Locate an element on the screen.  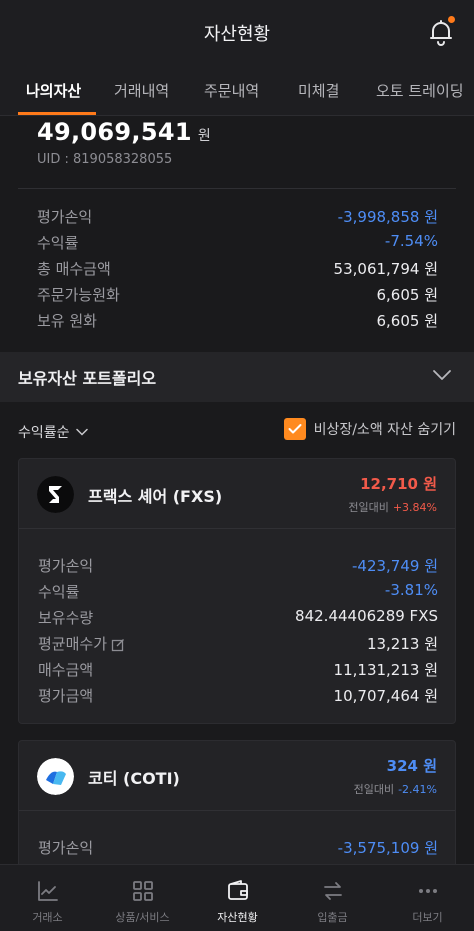
tab-order-history: 주문내역 is located at coordinates (231, 90).